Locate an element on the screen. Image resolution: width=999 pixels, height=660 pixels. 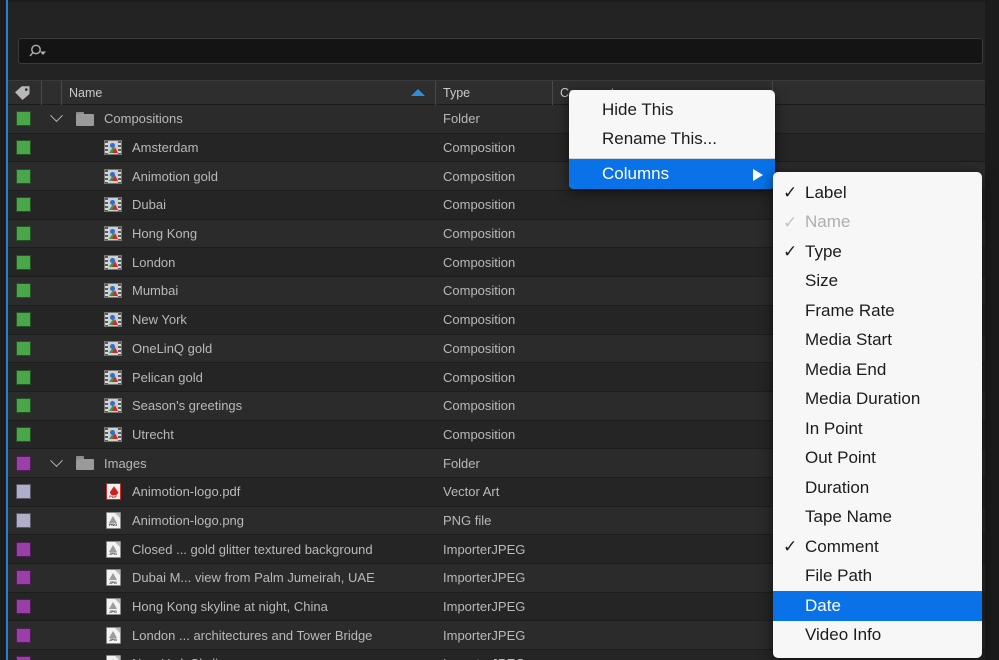
item-type: Vector Art is located at coordinates (471, 492).